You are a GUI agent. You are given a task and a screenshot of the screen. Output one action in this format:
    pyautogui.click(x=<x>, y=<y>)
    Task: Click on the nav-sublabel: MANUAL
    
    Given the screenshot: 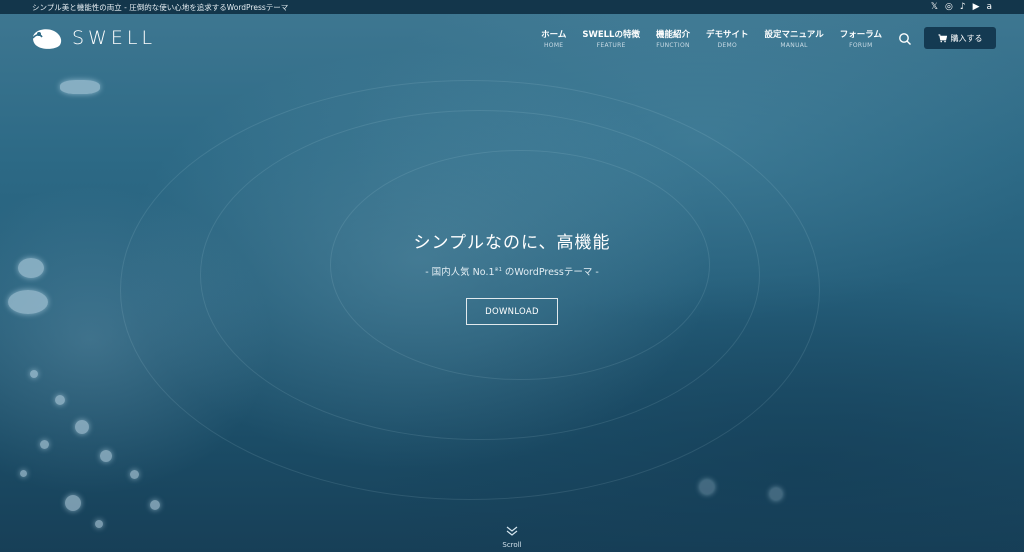 What is the action you would take?
    pyautogui.click(x=794, y=45)
    